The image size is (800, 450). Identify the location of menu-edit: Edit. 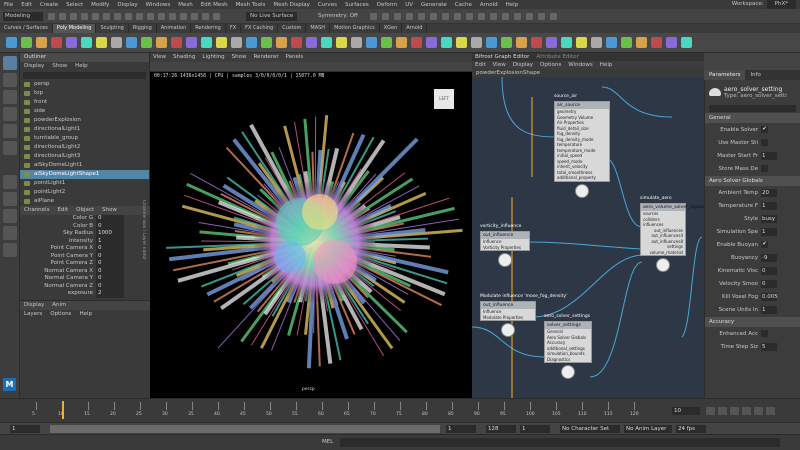
(26, 5).